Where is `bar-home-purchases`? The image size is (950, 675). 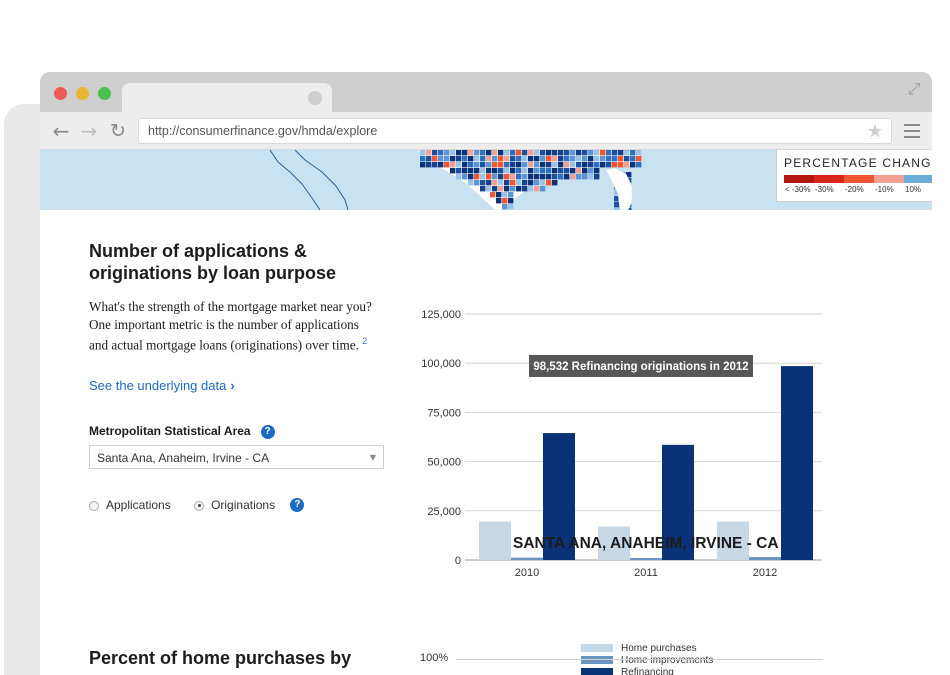
bar-home-purchases is located at coordinates (495, 540).